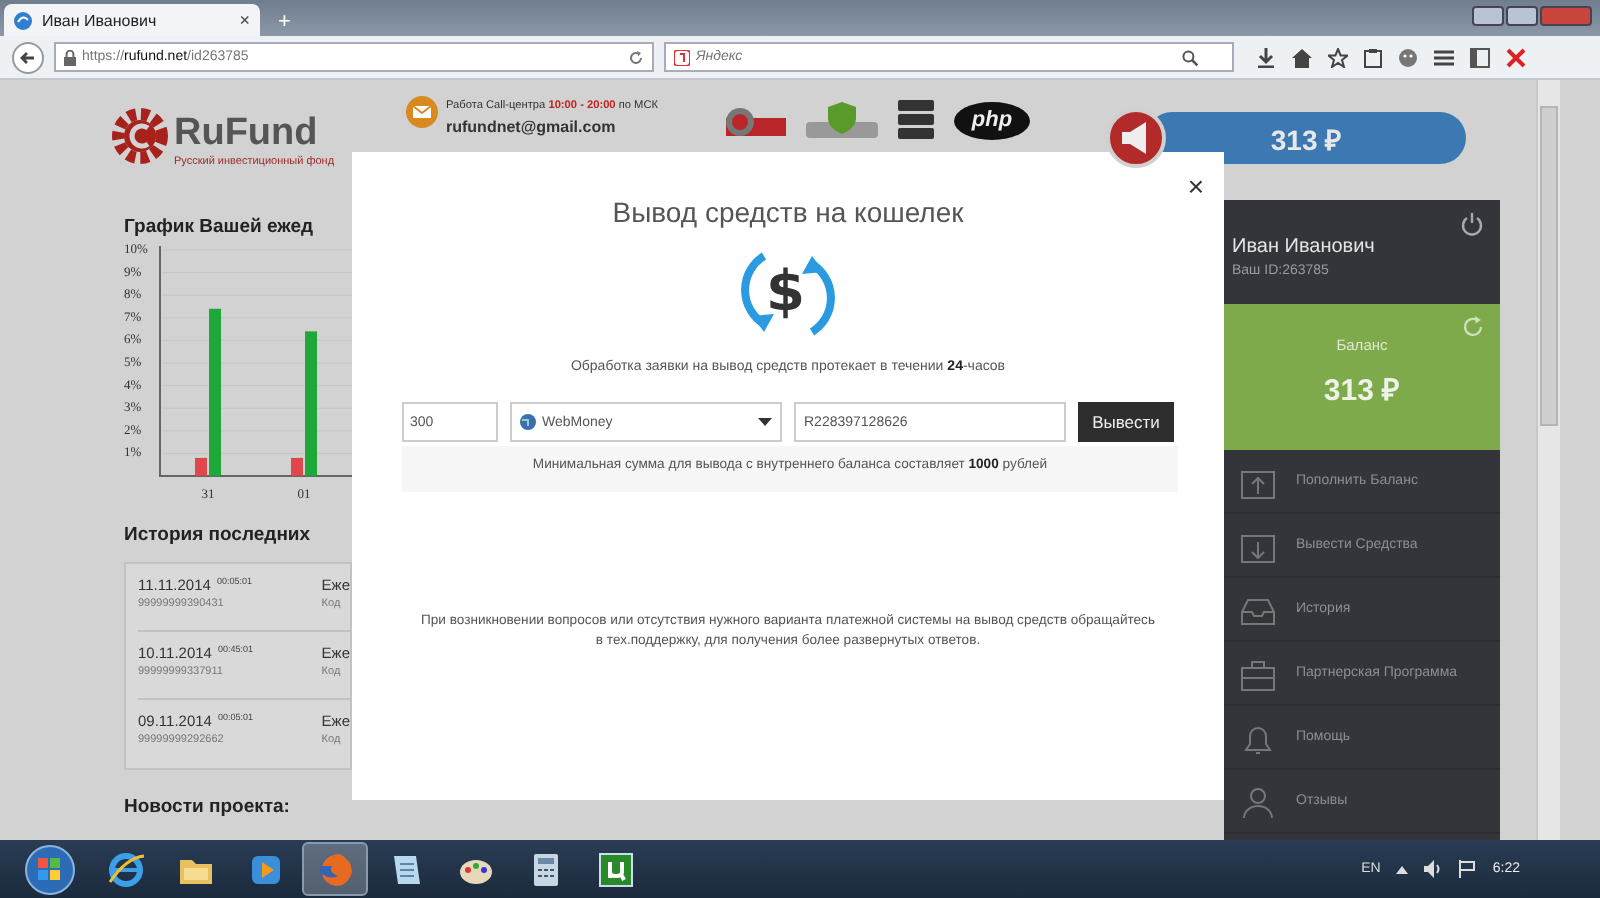 Image resolution: width=1600 pixels, height=898 pixels. What do you see at coordinates (100, 20) in the screenshot?
I see `tab-title: Иван Иванович` at bounding box center [100, 20].